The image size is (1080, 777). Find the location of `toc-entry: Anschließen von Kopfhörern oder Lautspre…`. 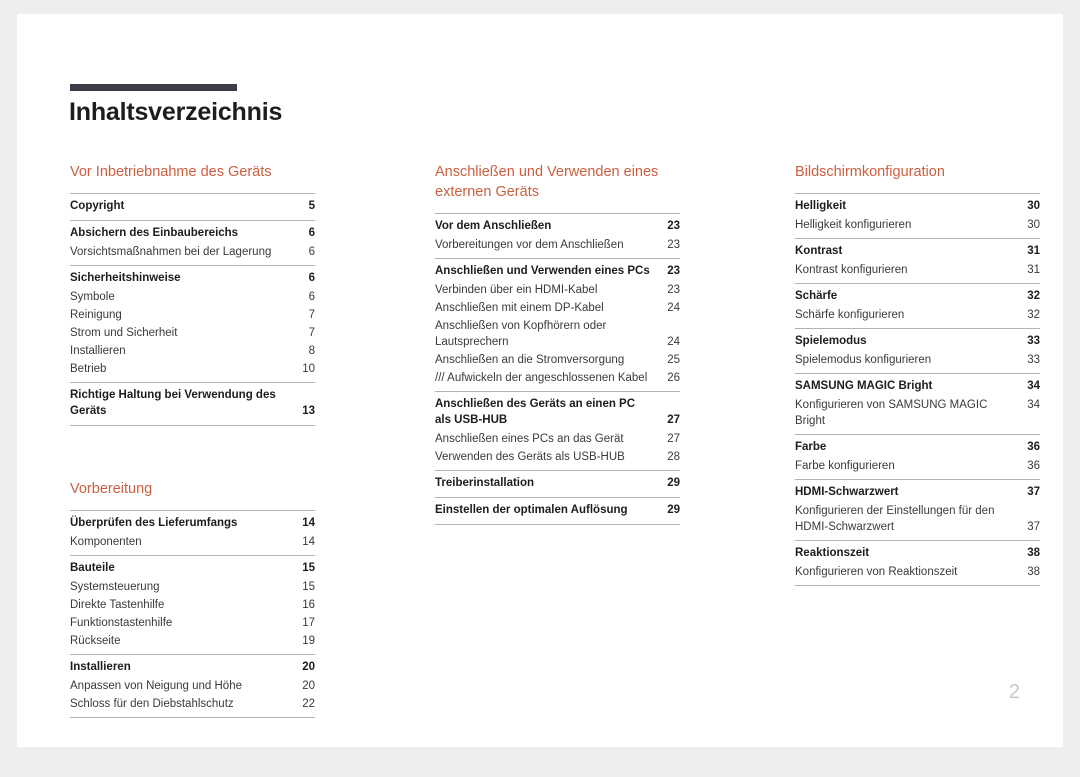

toc-entry: Anschließen von Kopfhörern oder Lautspre… is located at coordinates (557, 334).